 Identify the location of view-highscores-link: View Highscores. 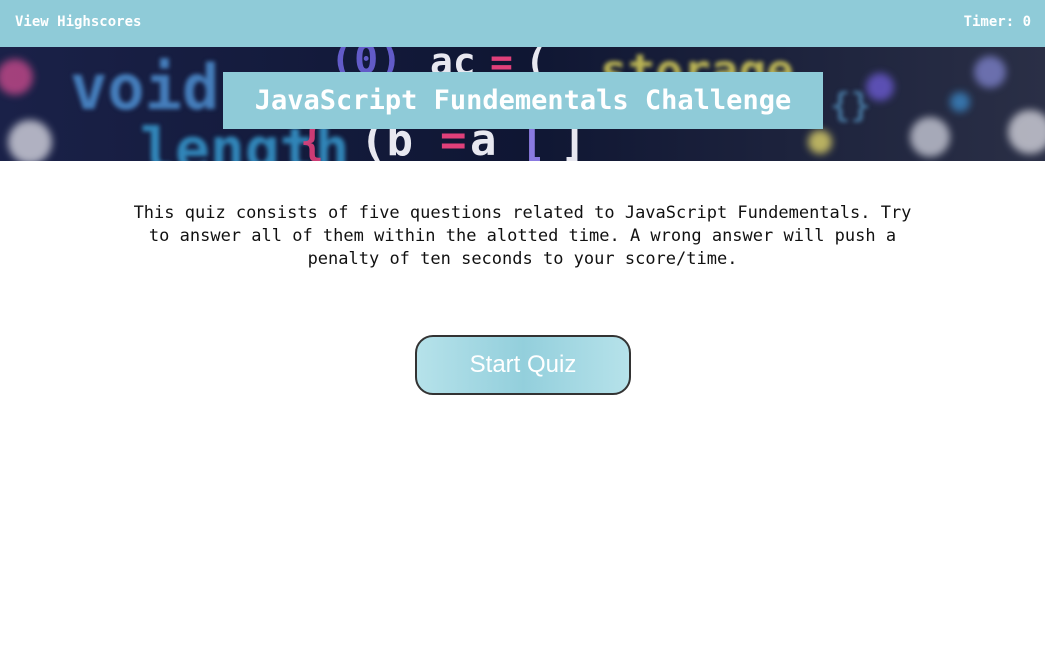
(78, 22).